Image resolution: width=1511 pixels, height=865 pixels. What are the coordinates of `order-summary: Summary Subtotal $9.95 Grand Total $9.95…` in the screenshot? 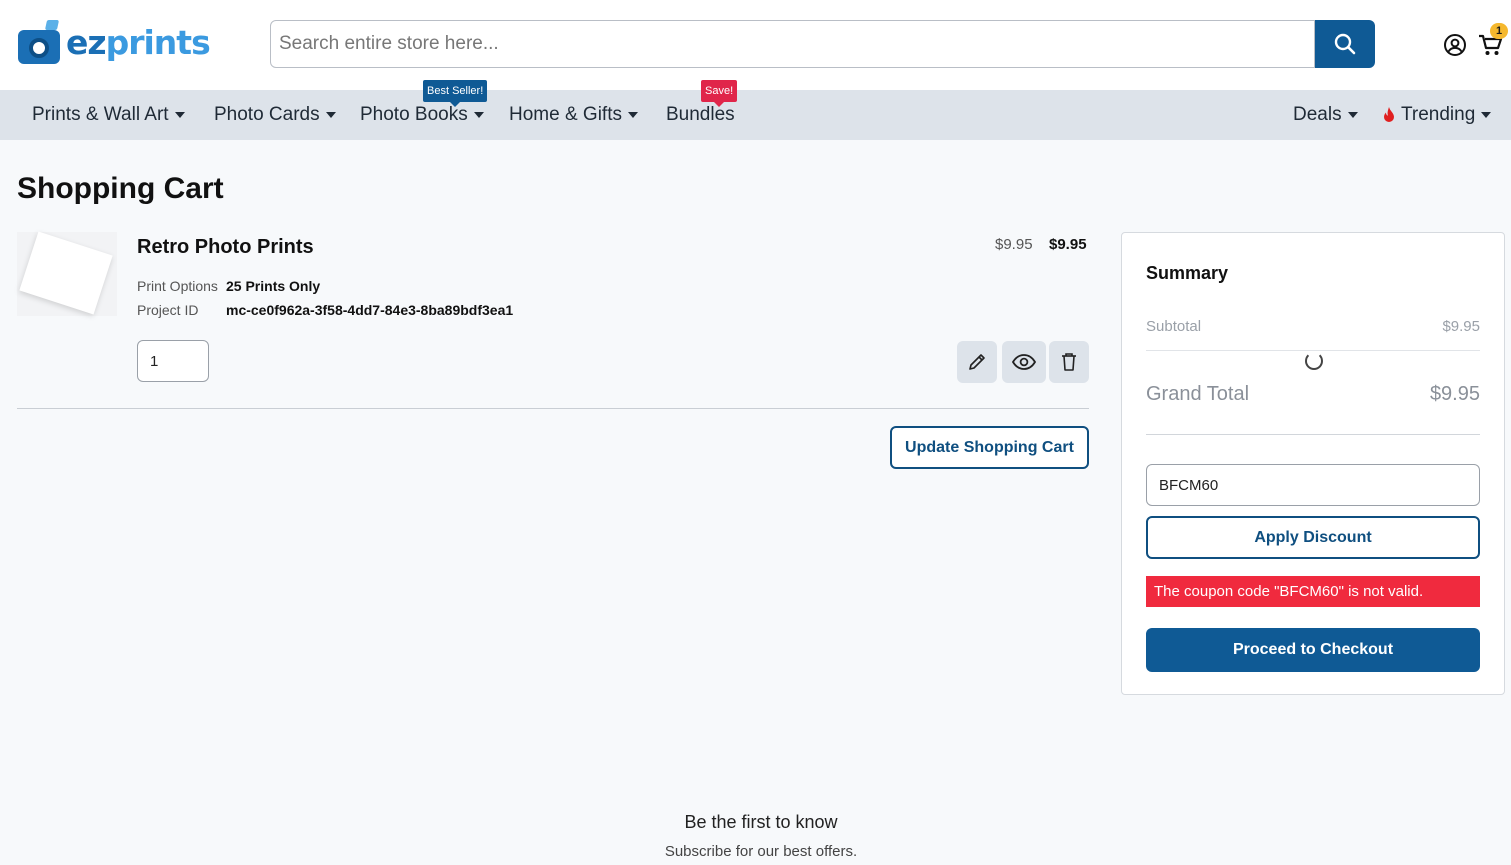 It's located at (1313, 463).